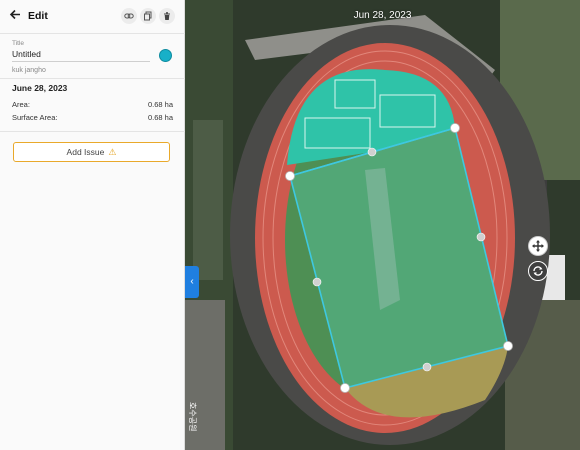 The width and height of the screenshot is (580, 450). I want to click on warning-icon: ⚠, so click(112, 152).